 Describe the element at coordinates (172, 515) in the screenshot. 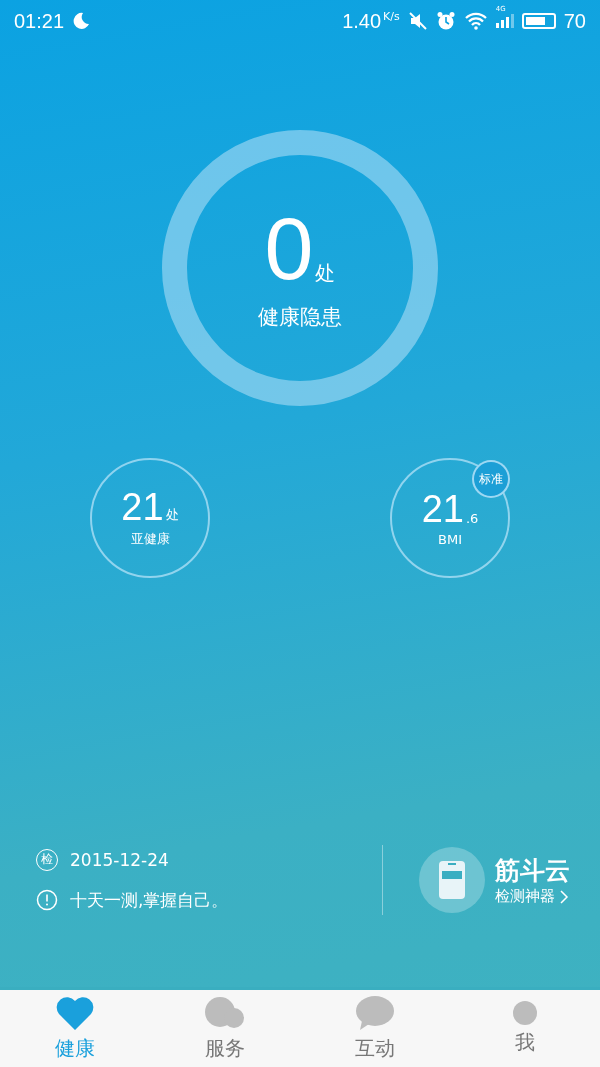

I see `stat-suffix: 处` at that location.